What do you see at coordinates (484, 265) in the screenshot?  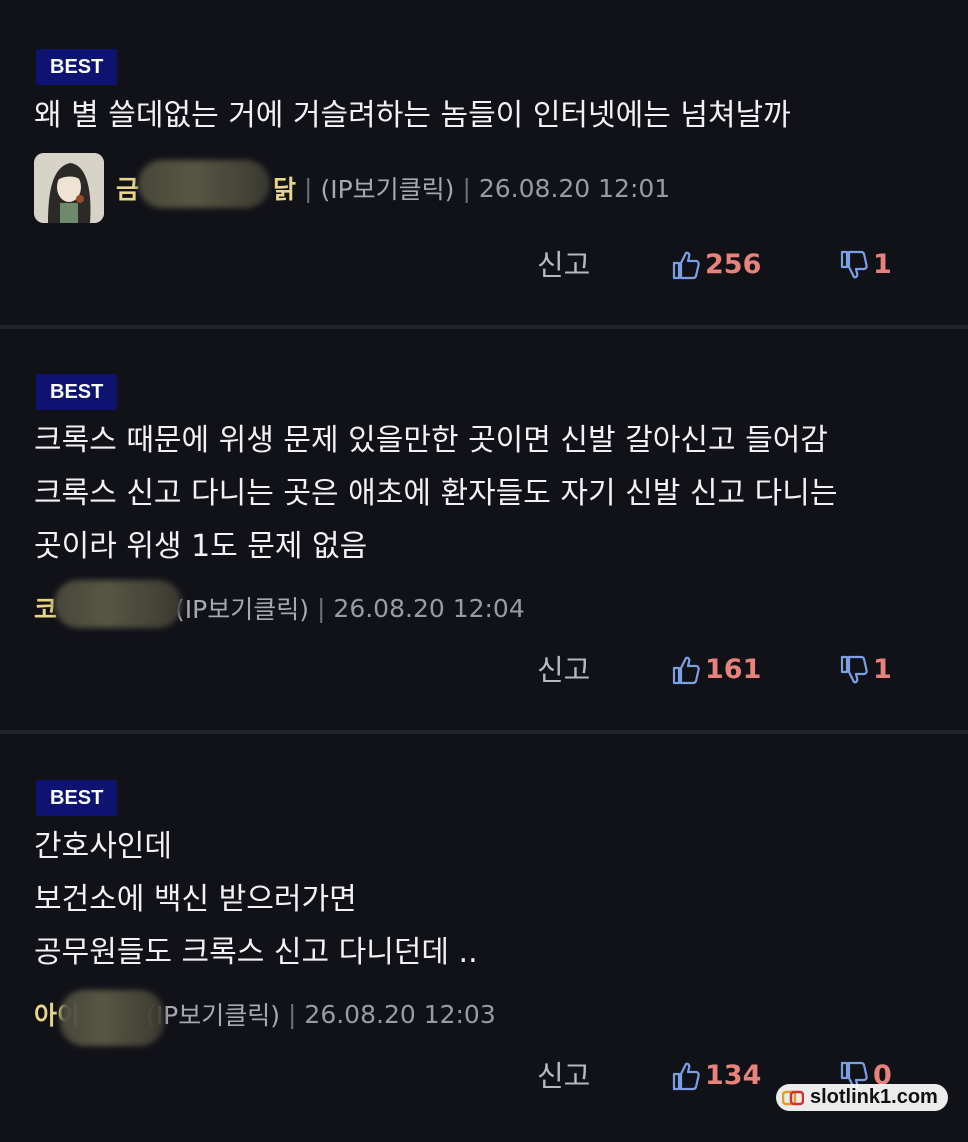 I see `comment-actions: 신고 256 1` at bounding box center [484, 265].